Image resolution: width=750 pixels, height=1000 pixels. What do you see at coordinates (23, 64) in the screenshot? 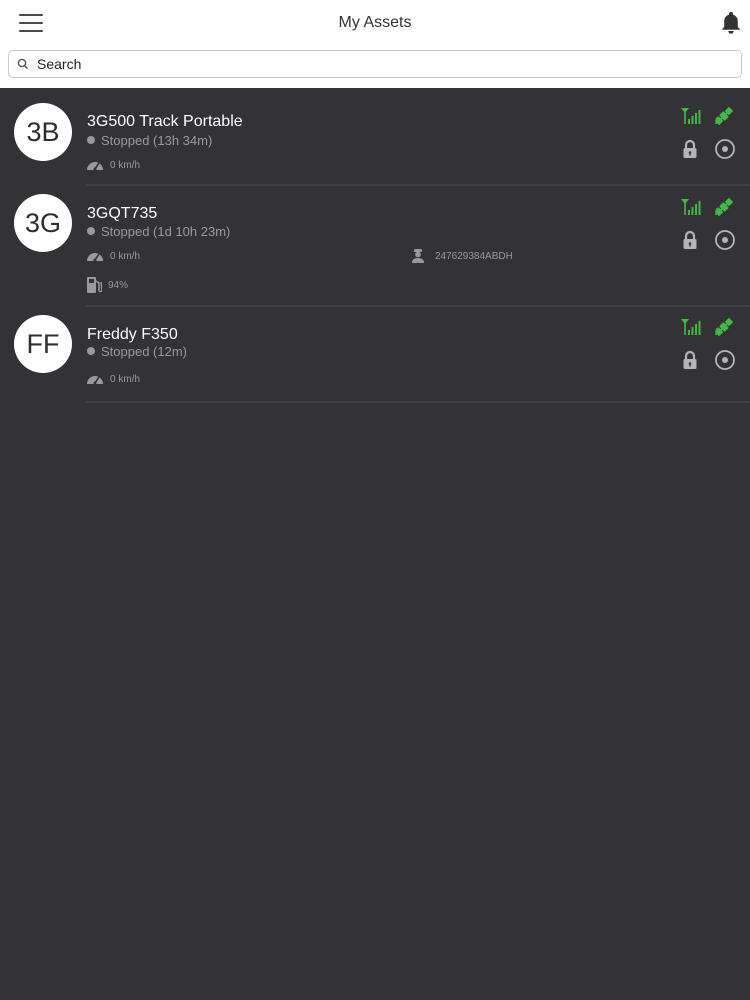
I see `search-icon` at bounding box center [23, 64].